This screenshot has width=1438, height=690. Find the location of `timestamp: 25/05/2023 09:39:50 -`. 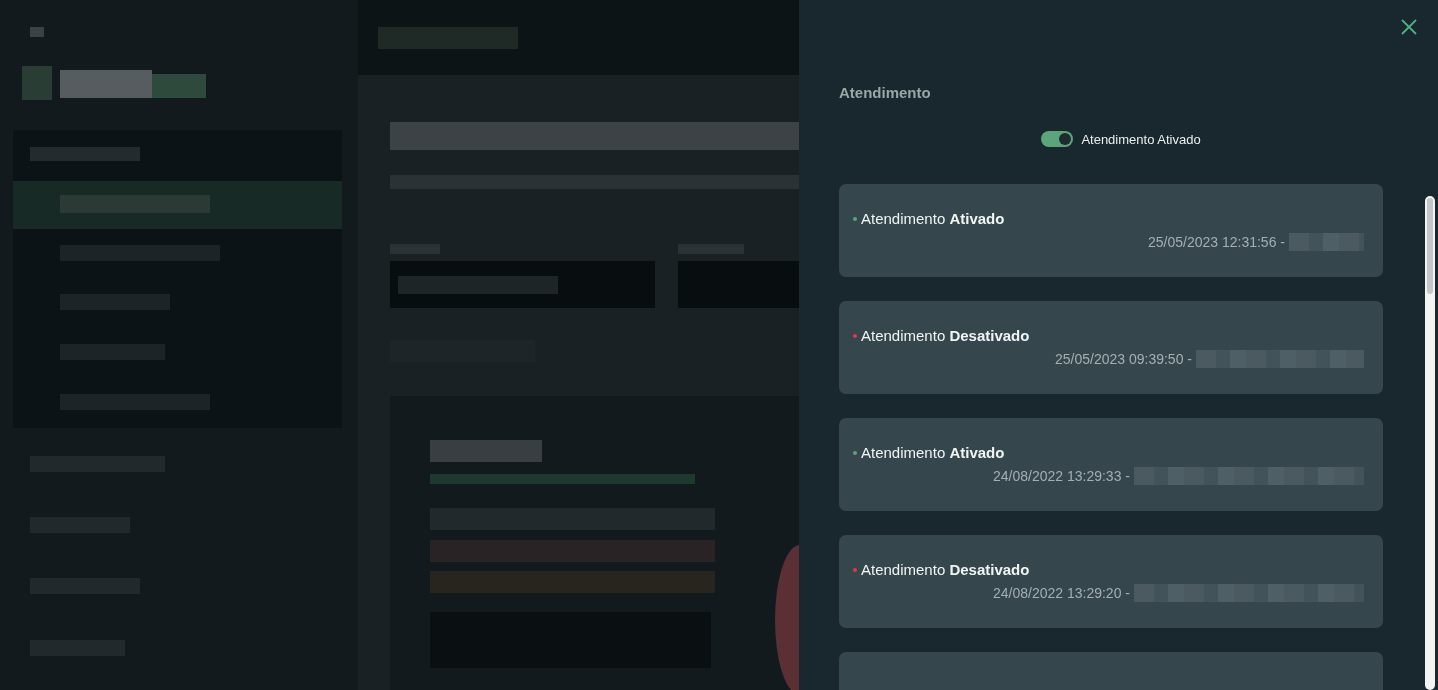

timestamp: 25/05/2023 09:39:50 - is located at coordinates (1123, 359).